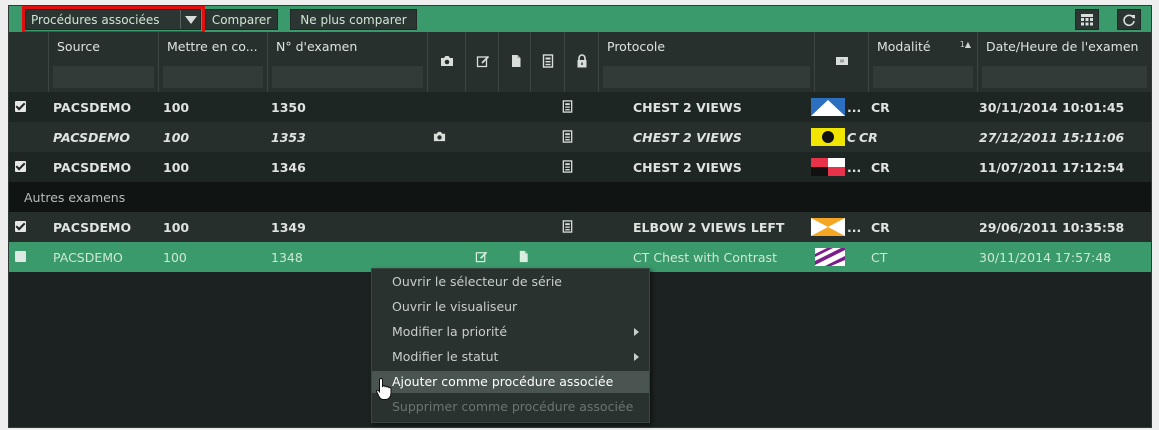 The height and width of the screenshot is (430, 1159). I want to click on filter-protocol-input, so click(706, 77).